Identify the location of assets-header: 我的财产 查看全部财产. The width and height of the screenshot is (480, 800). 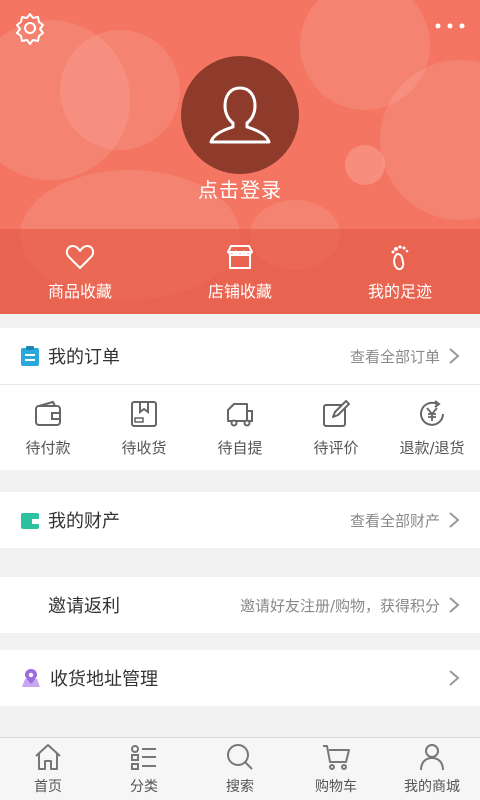
(240, 520).